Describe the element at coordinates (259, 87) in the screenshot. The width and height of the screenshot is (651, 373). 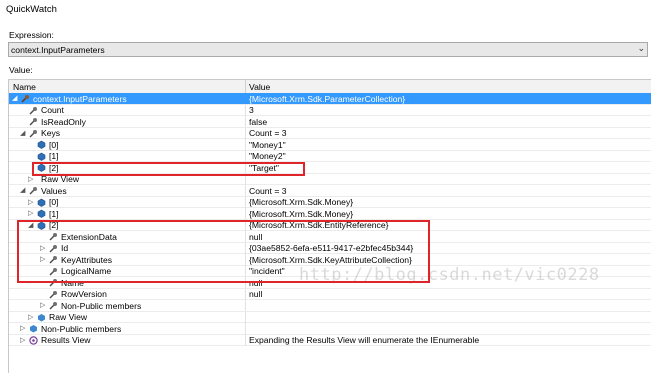
I see `column-header-value: Value` at that location.